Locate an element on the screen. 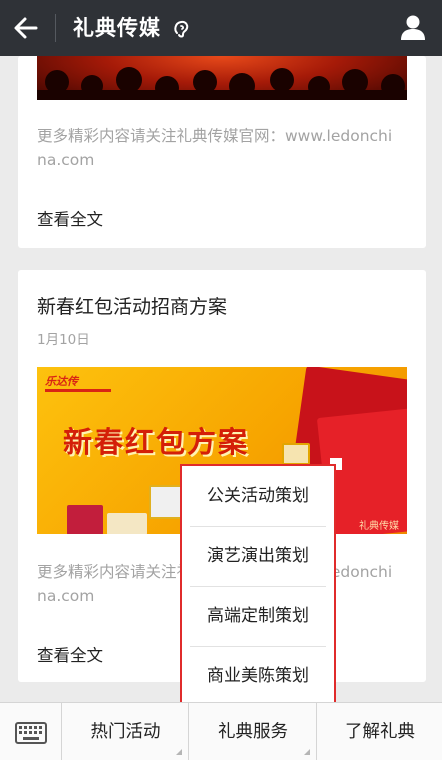 This screenshot has height=760, width=442. back-button is located at coordinates (26, 28).